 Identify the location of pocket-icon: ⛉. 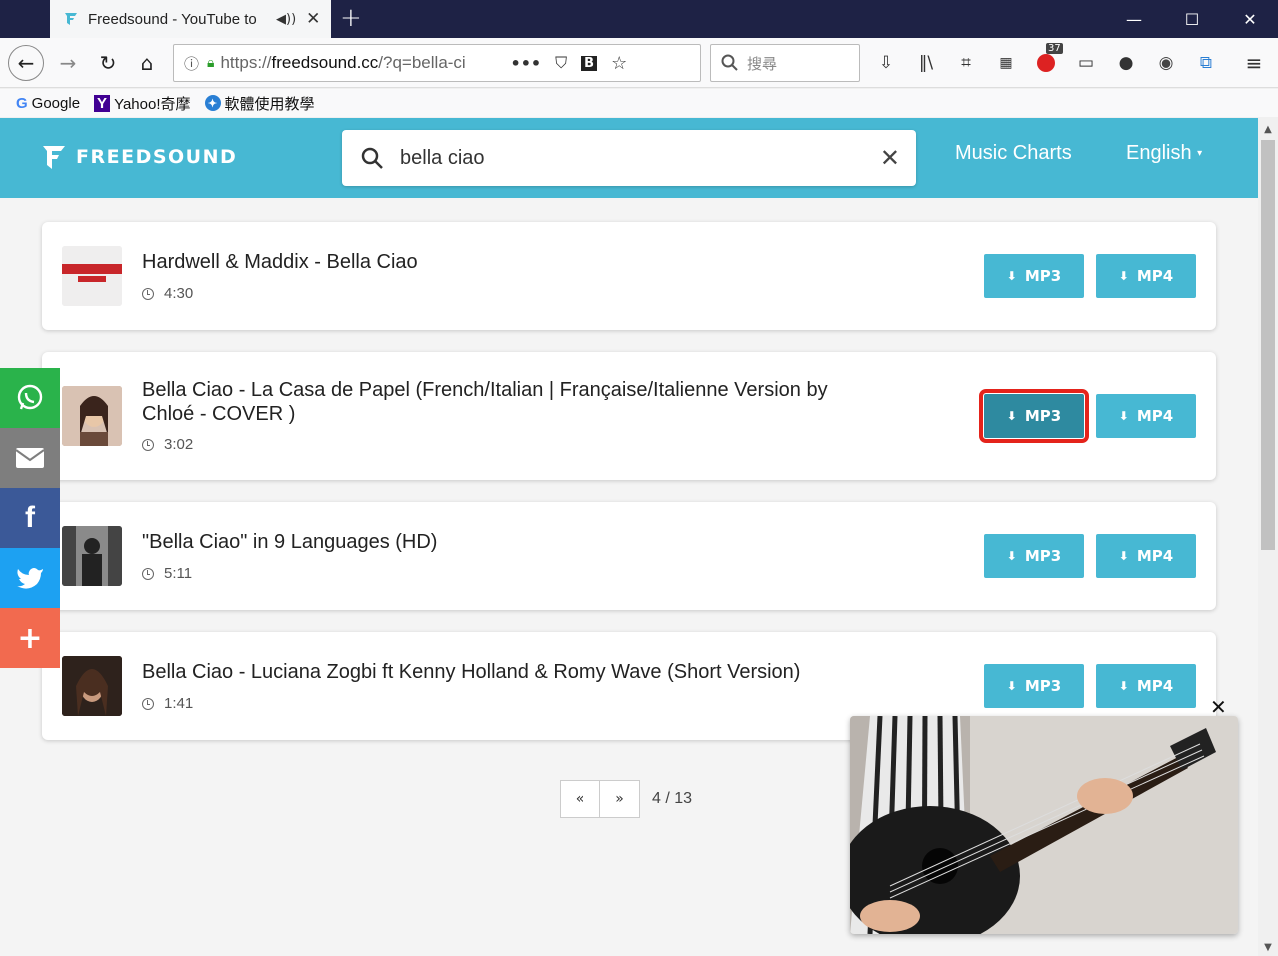
(561, 63).